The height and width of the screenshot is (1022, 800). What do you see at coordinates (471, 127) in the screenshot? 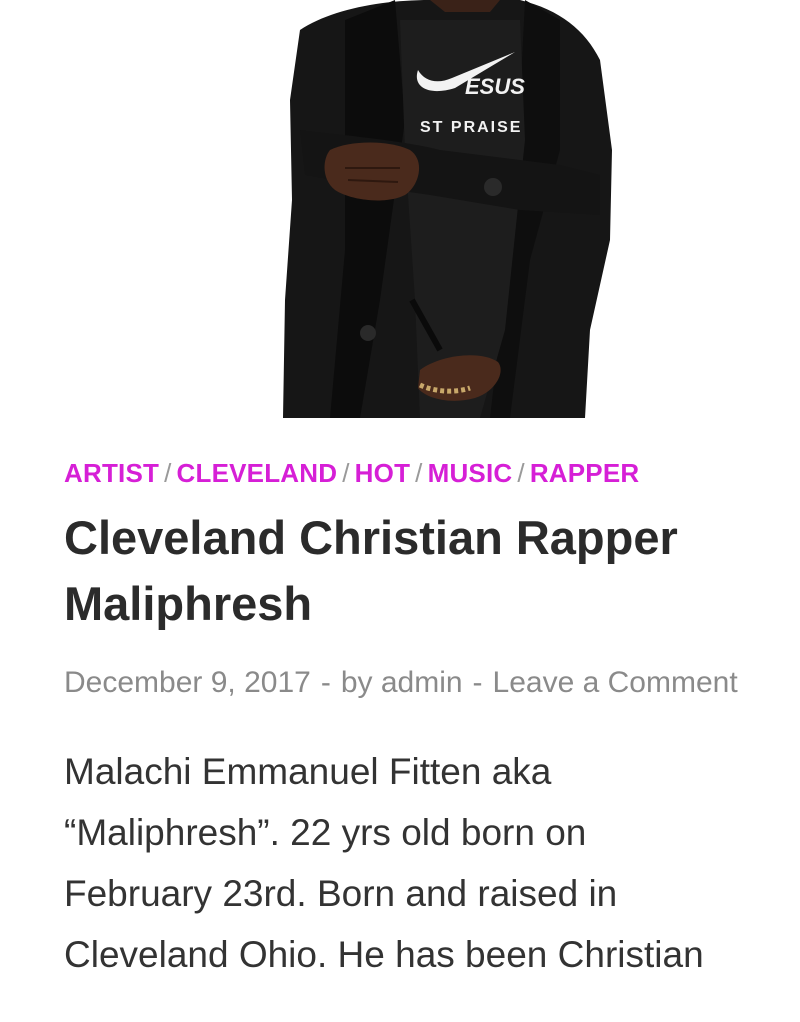
I see `shirt-text-2: ST PRAISE` at bounding box center [471, 127].